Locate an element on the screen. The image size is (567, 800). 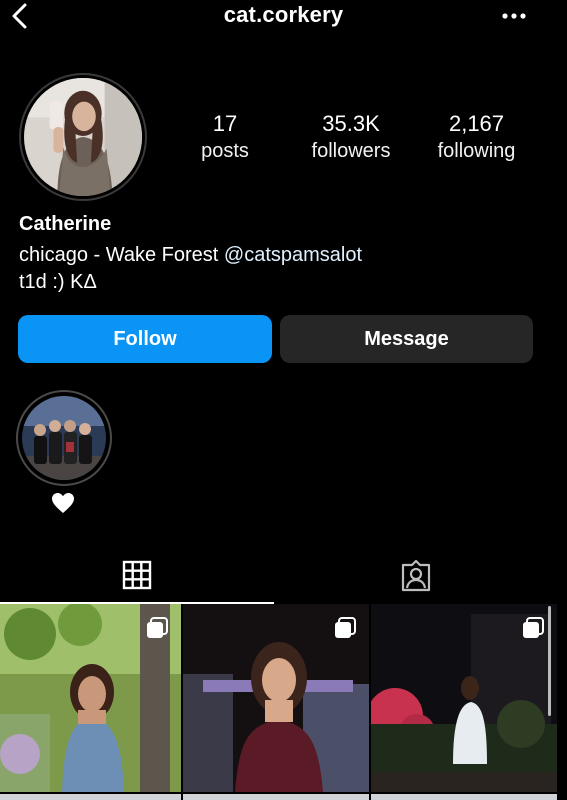
story-highlight is located at coordinates (64, 438).